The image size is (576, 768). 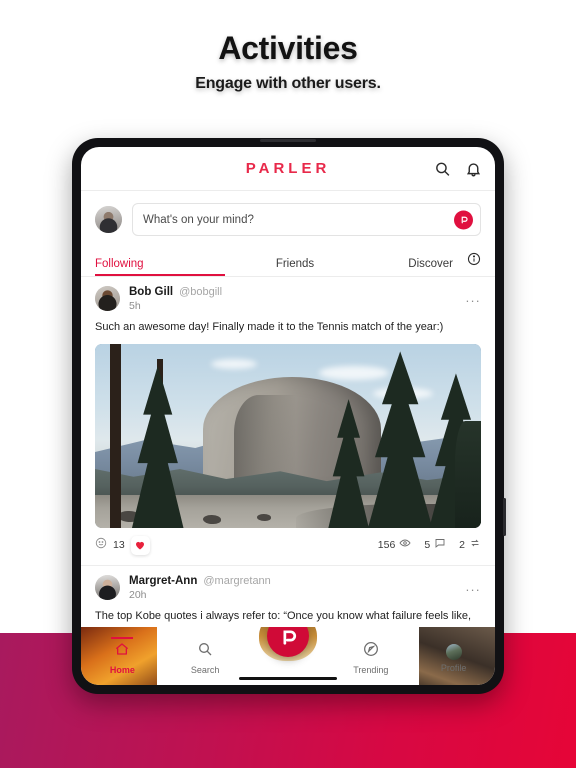 What do you see at coordinates (295, 267) in the screenshot?
I see `tab-friends: Friends` at bounding box center [295, 267].